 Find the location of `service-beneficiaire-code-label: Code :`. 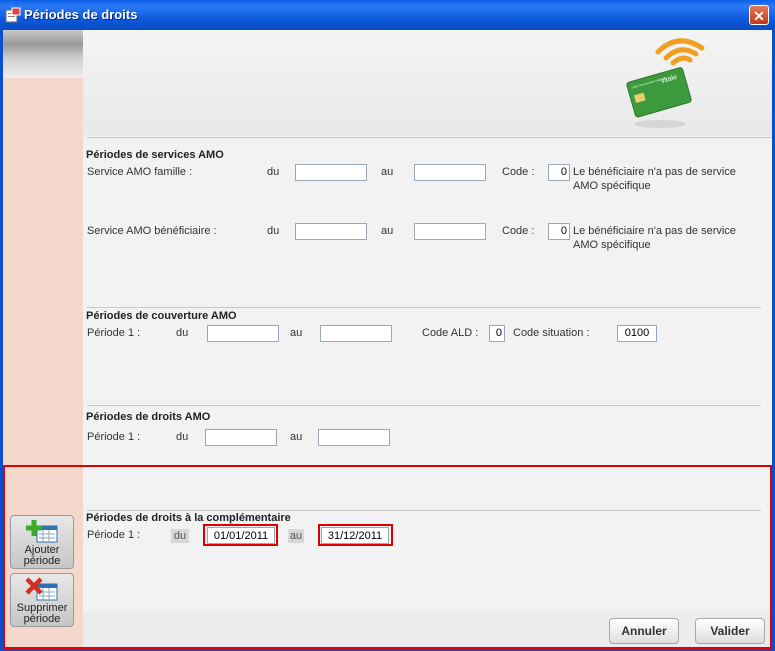

service-beneficiaire-code-label: Code : is located at coordinates (518, 231).